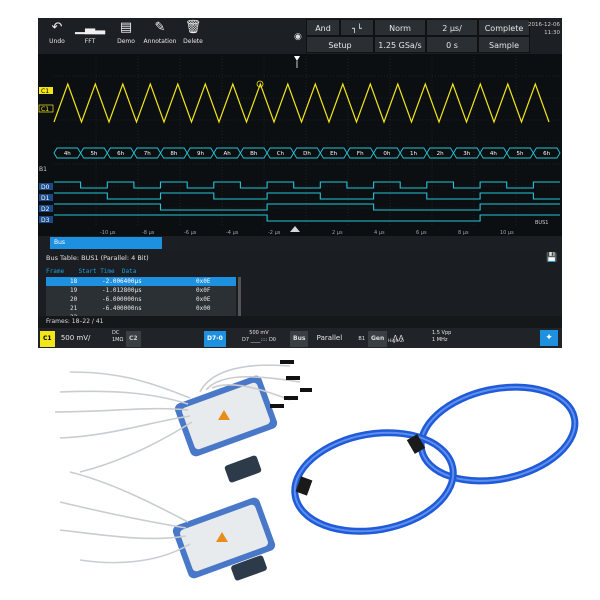 This screenshot has height=600, width=600. What do you see at coordinates (259, 336) in the screenshot?
I see `digital-threshold: 500 mV D7 ____:::: D0` at bounding box center [259, 336].